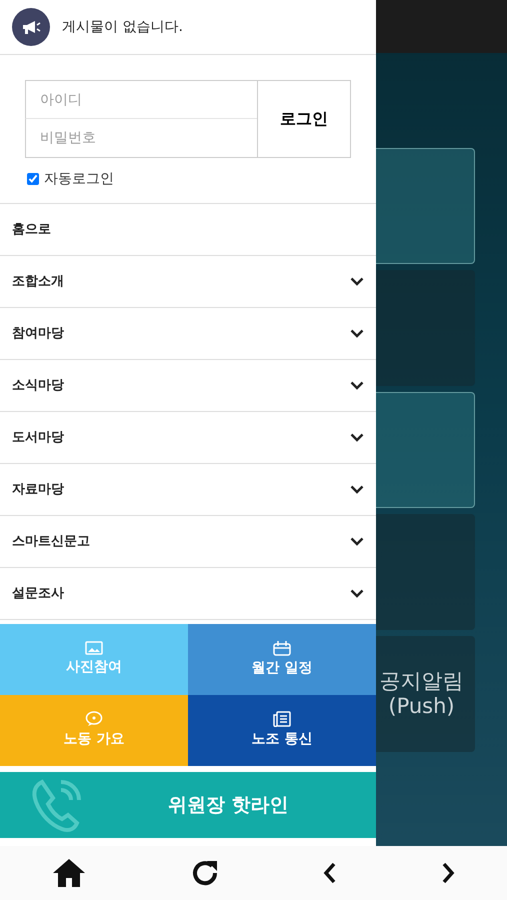 The width and height of the screenshot is (507, 900). Describe the element at coordinates (282, 648) in the screenshot. I see `calendar-icon` at that location.